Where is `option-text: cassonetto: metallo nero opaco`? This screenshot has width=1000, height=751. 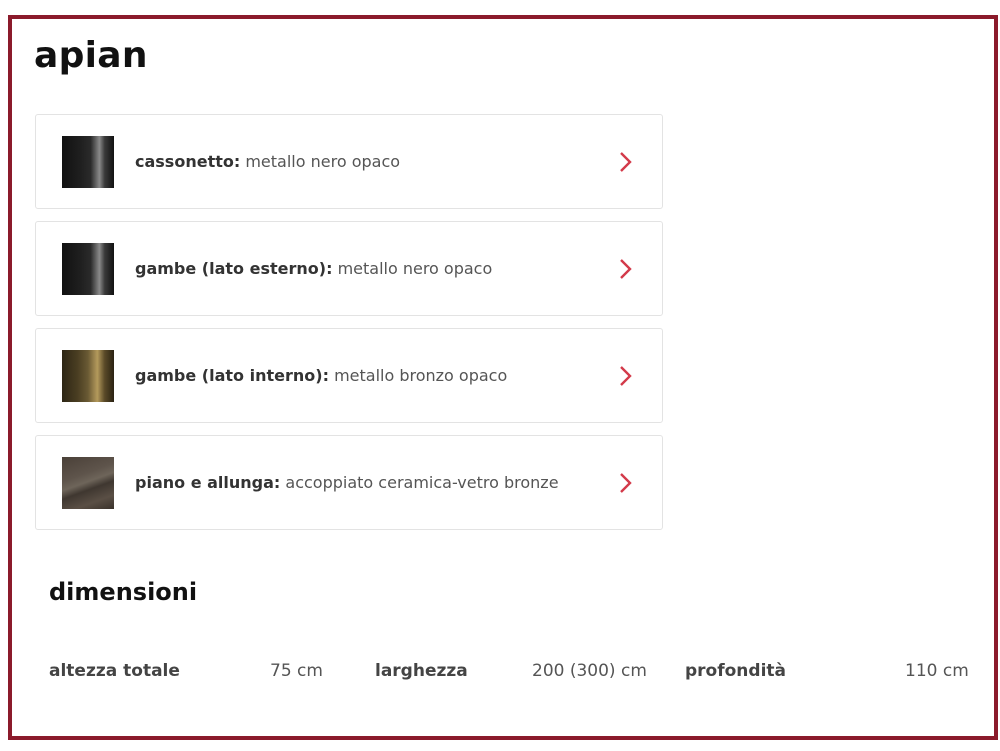
option-text: cassonetto: metallo nero opaco is located at coordinates (267, 161).